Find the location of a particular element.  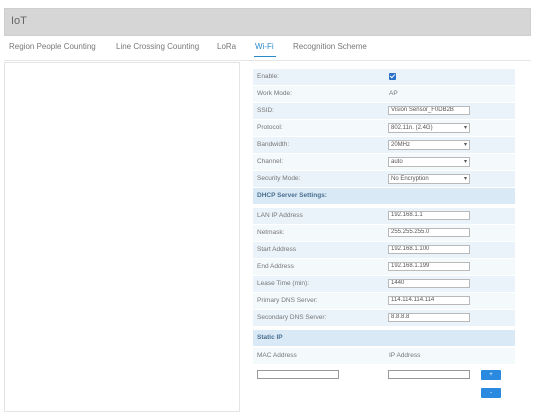

row-protocol: Protocol: 802.11n. (2.4G) ▾ is located at coordinates (384, 128).